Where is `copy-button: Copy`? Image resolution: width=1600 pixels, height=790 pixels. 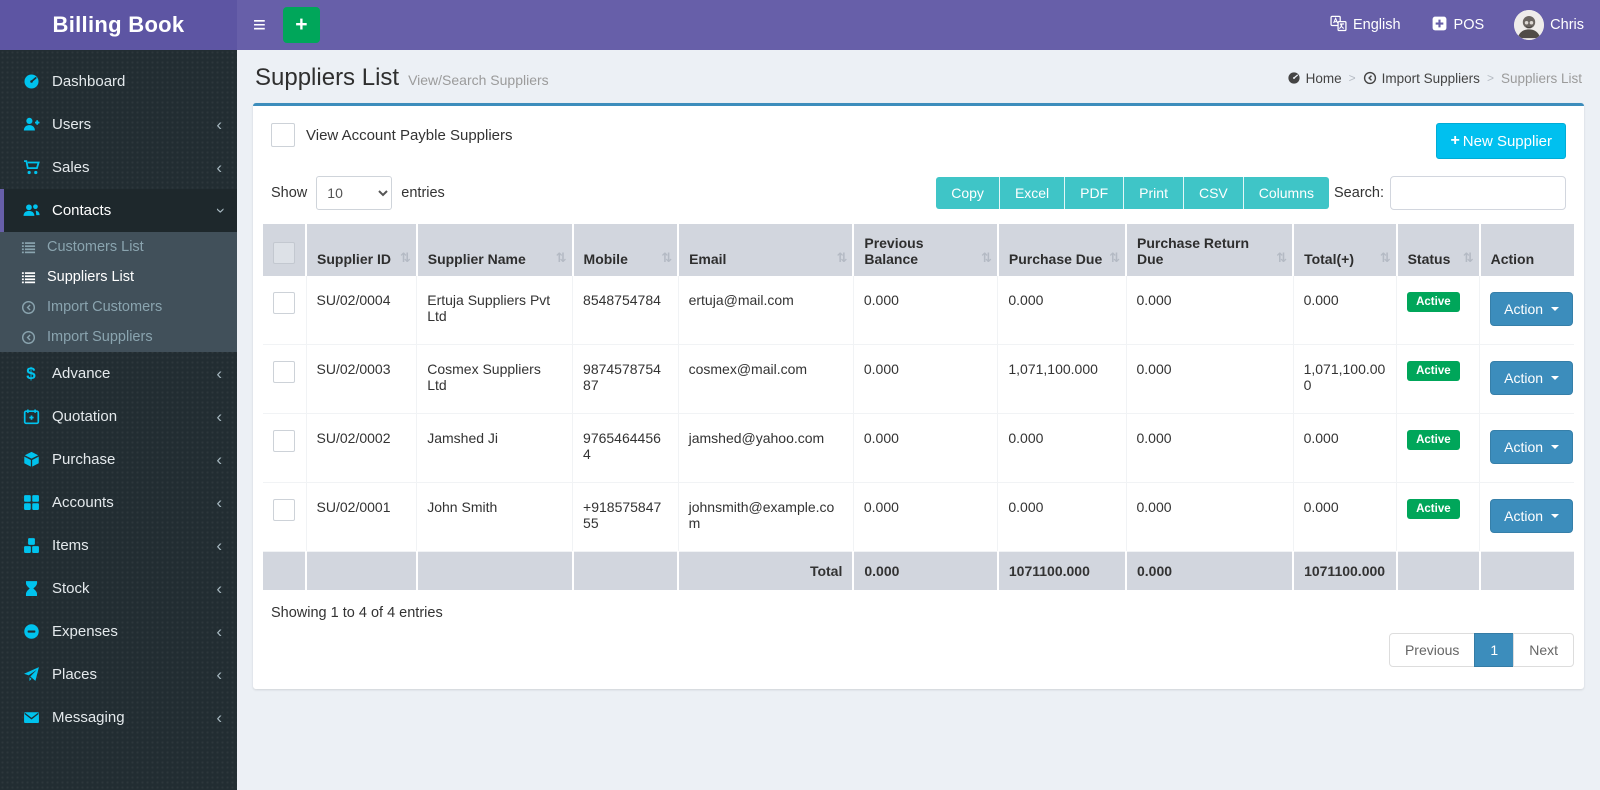 copy-button: Copy is located at coordinates (968, 193).